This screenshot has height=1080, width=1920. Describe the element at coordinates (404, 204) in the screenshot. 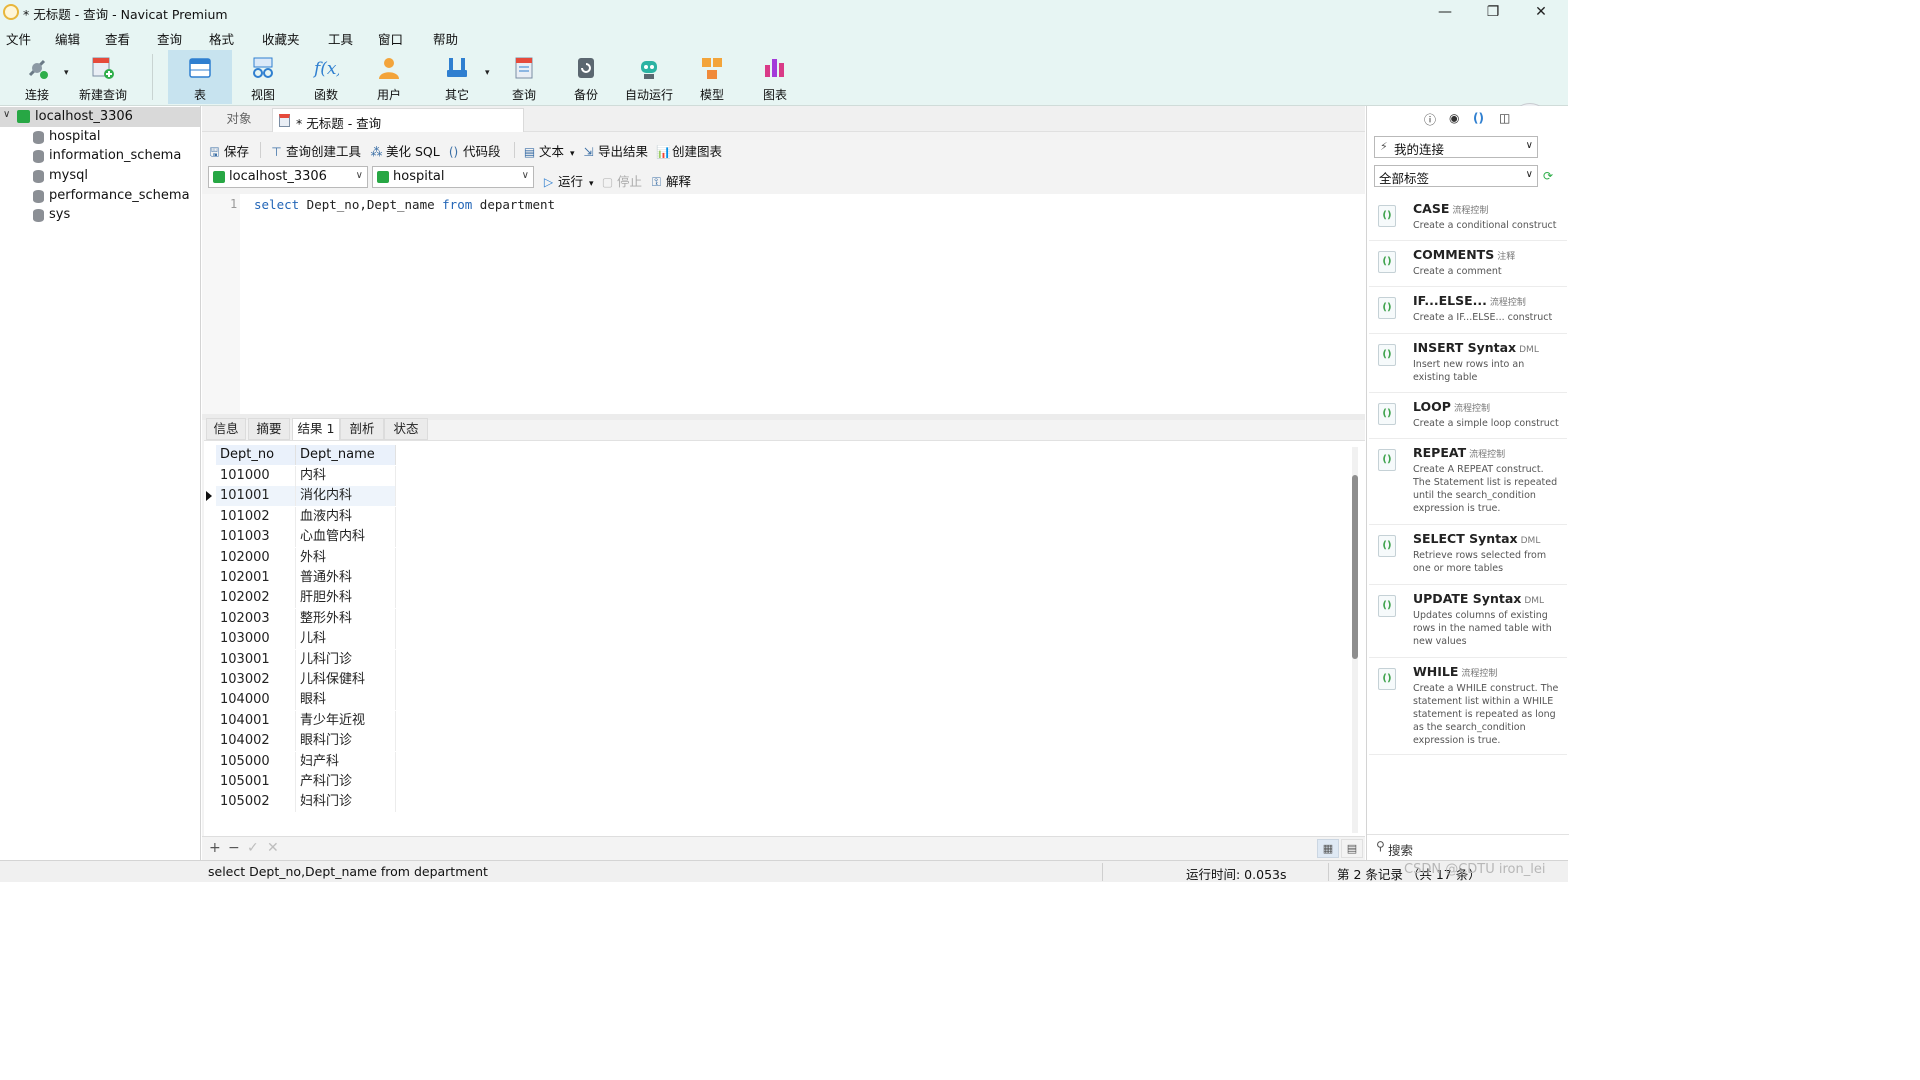

I see `sql-code-line: select Dept_no,Dept_name from department` at that location.